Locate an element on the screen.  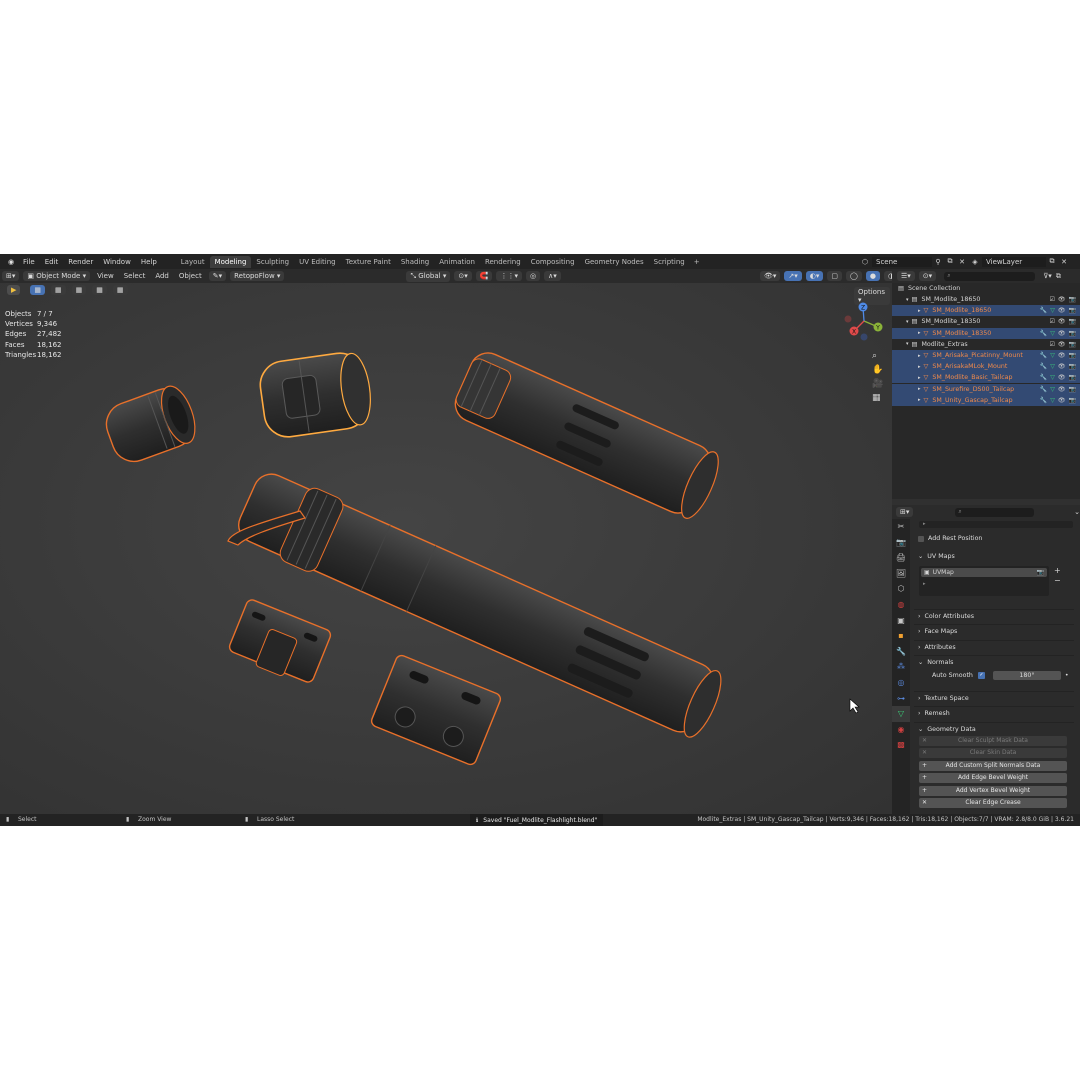
particles-tab-icon: ⁂ is located at coordinates (901, 667).